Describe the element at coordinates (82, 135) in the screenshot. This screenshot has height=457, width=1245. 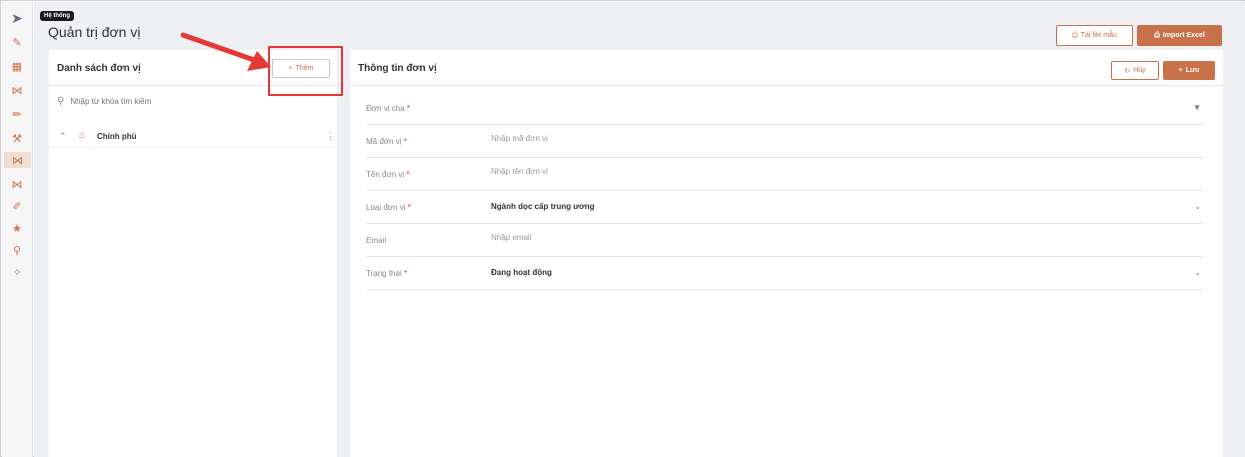
I see `home-icon: ⌂` at that location.